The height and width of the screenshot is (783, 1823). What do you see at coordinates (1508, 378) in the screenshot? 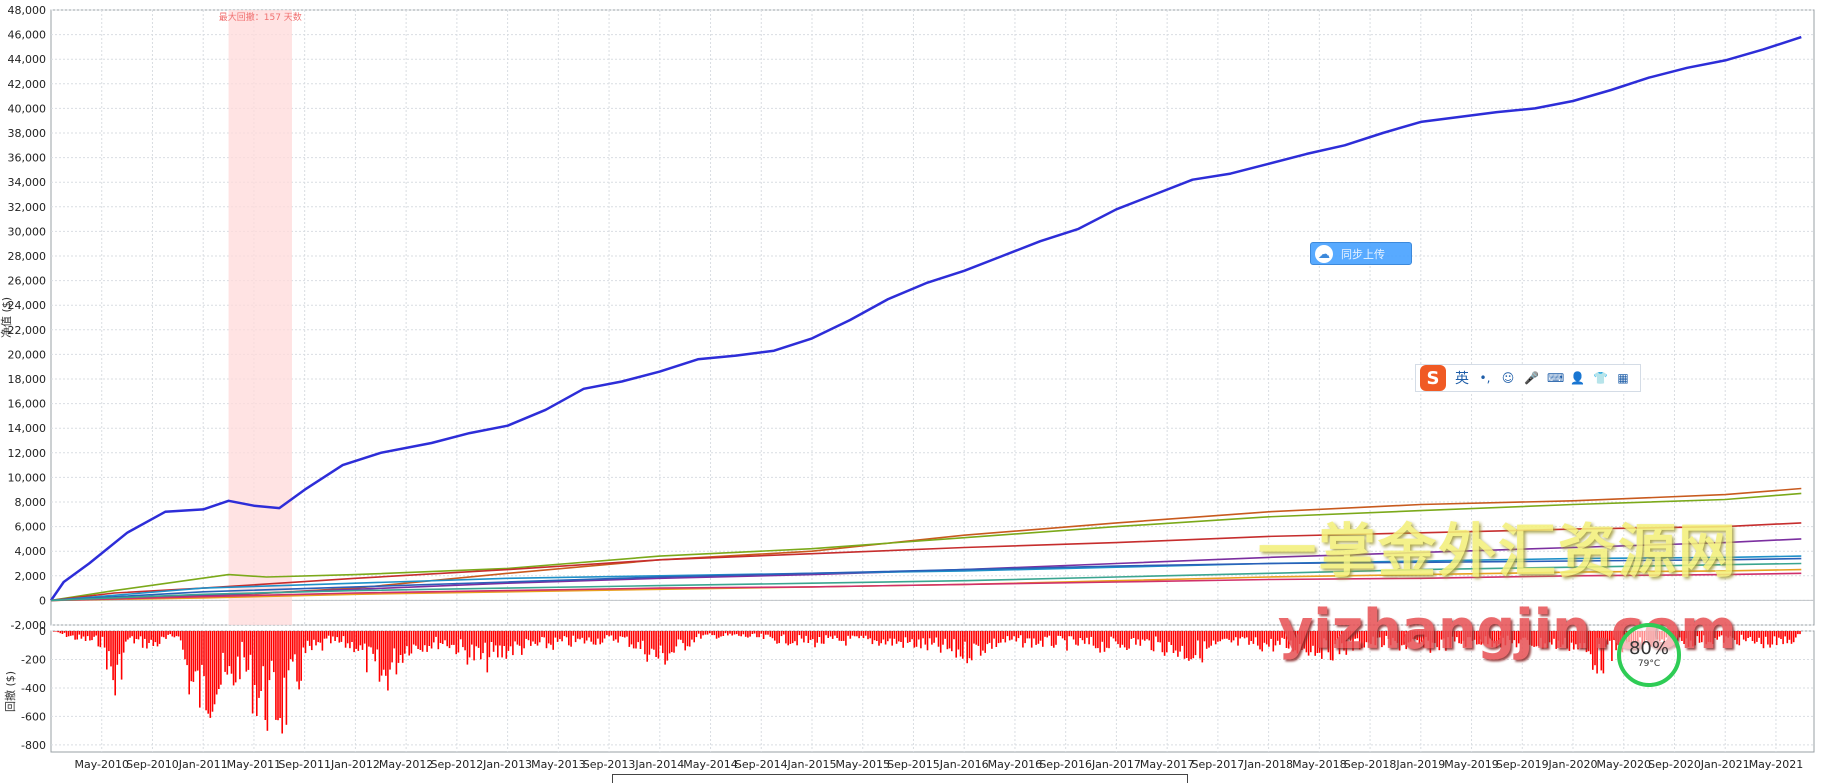
I see `emoji-icon: ☺` at bounding box center [1508, 378].